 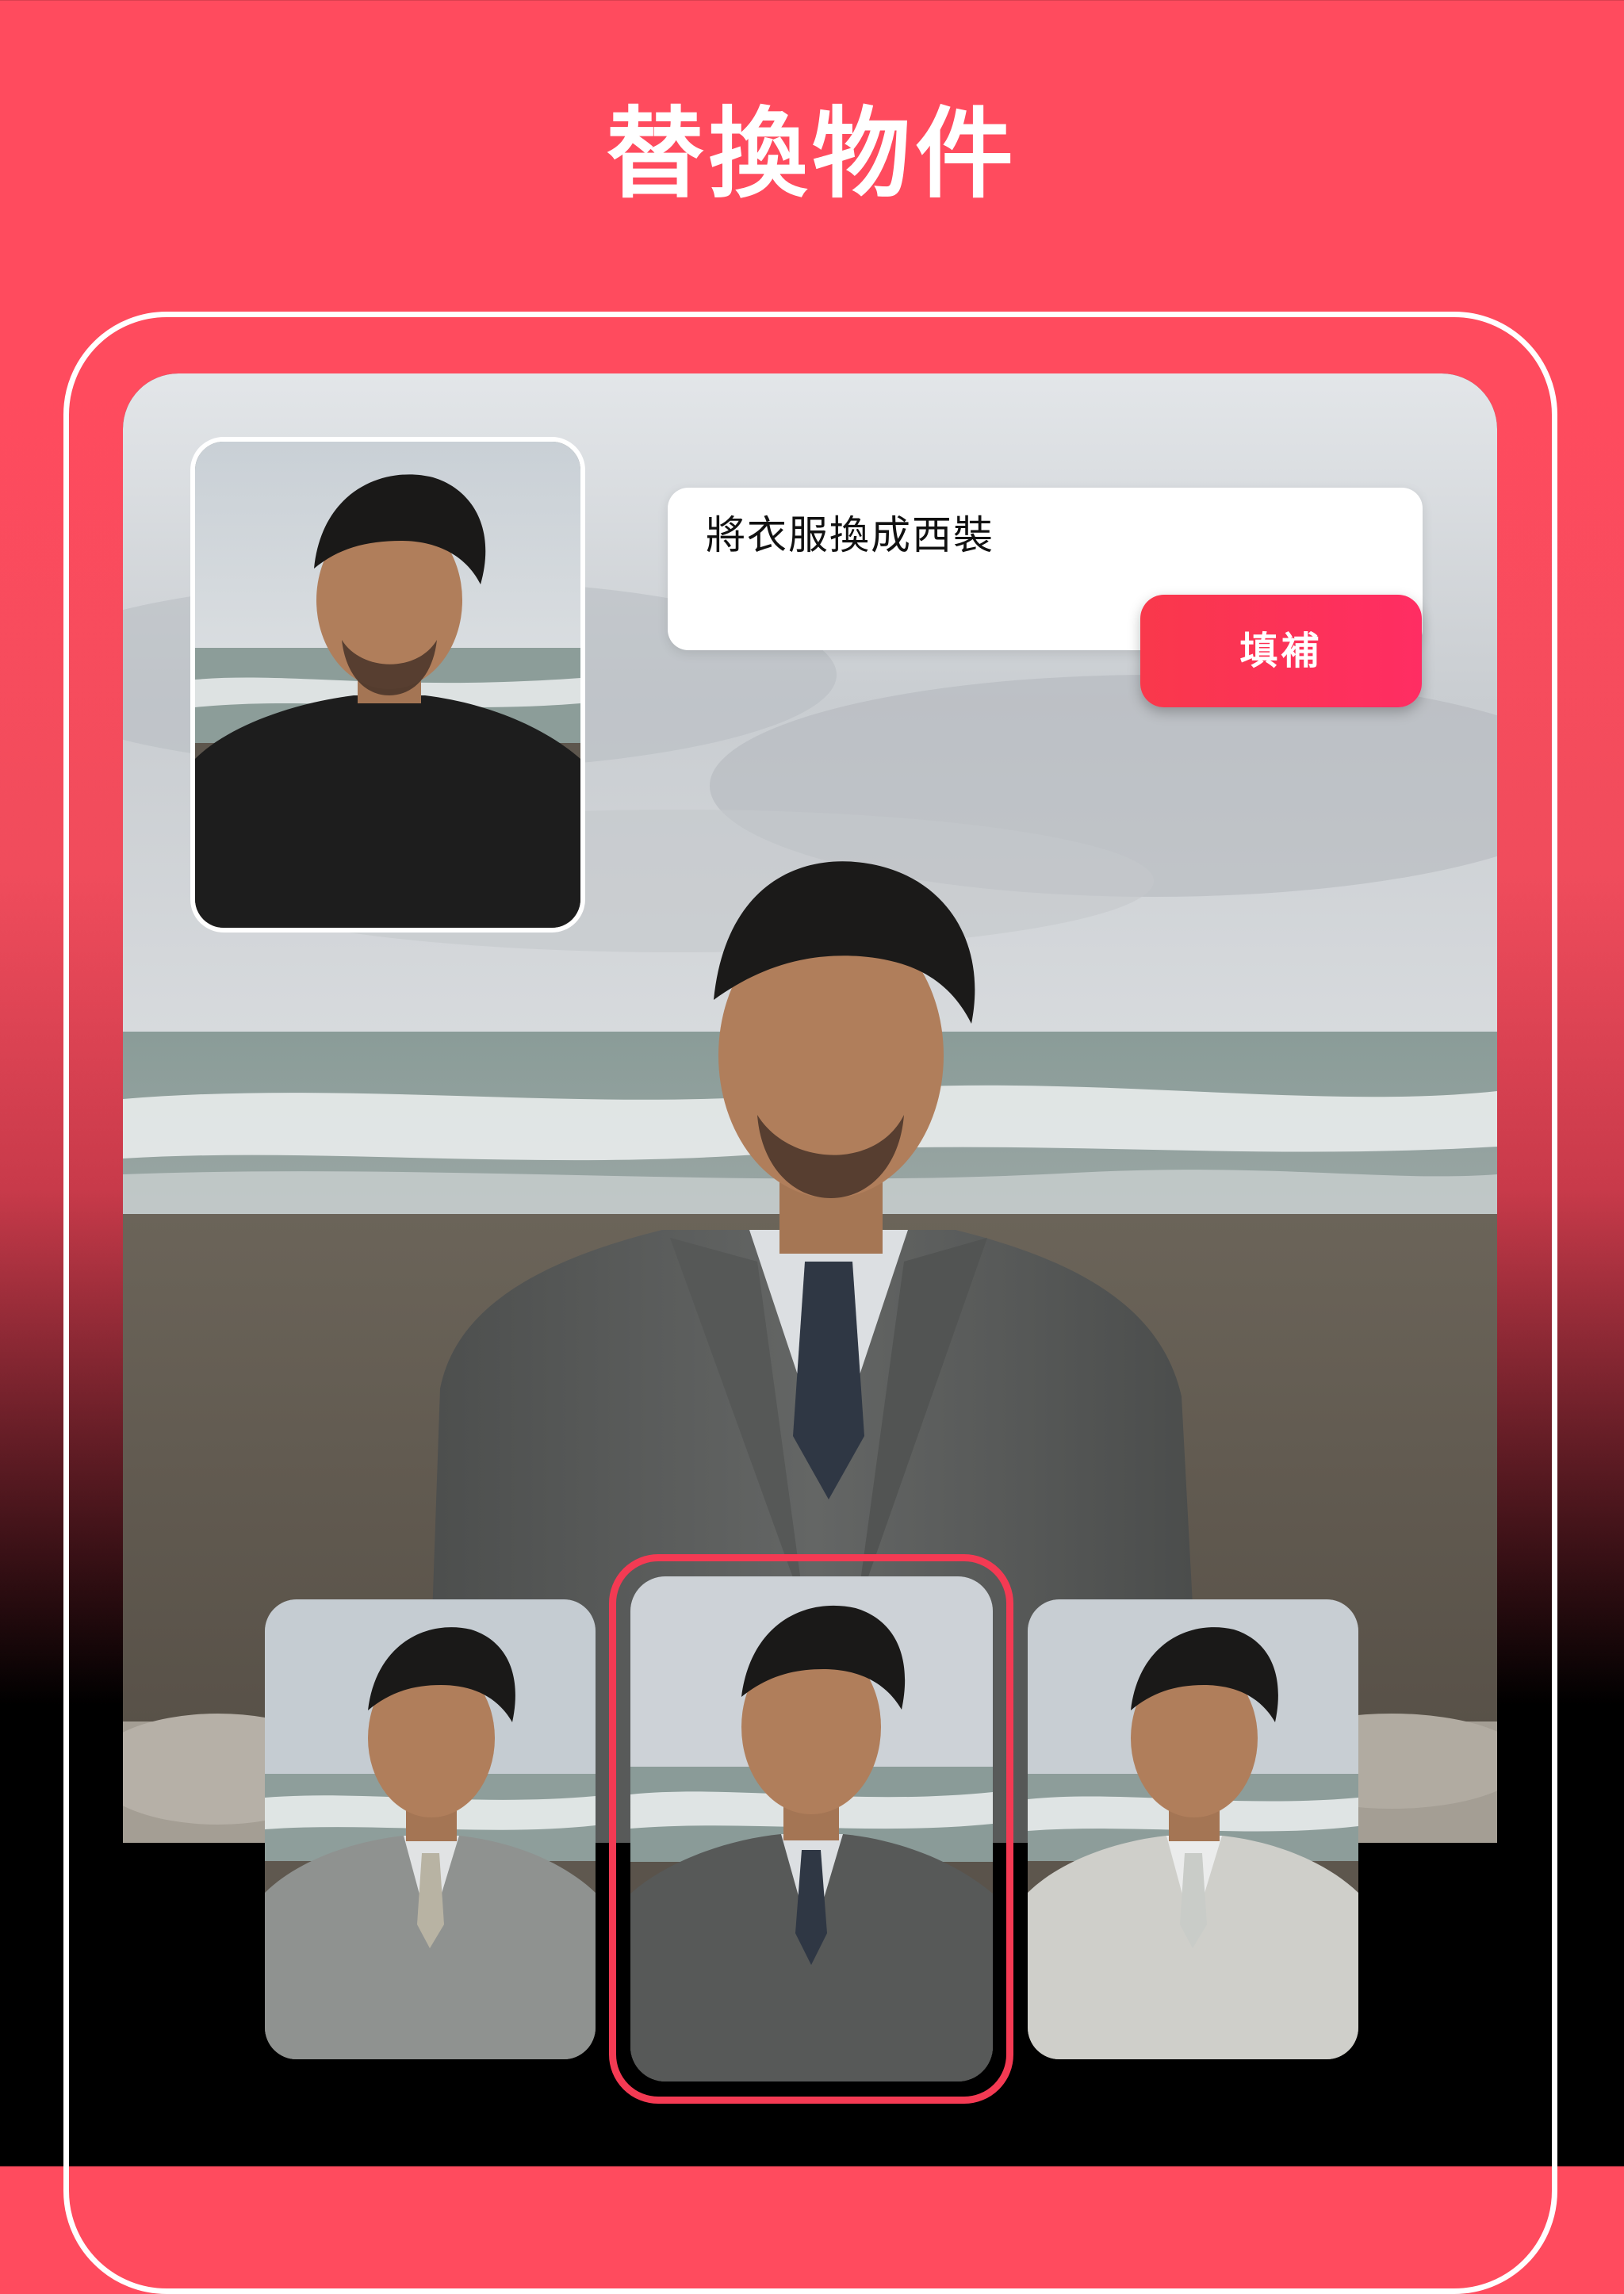 I want to click on page-title: 替換物件, so click(x=811, y=155).